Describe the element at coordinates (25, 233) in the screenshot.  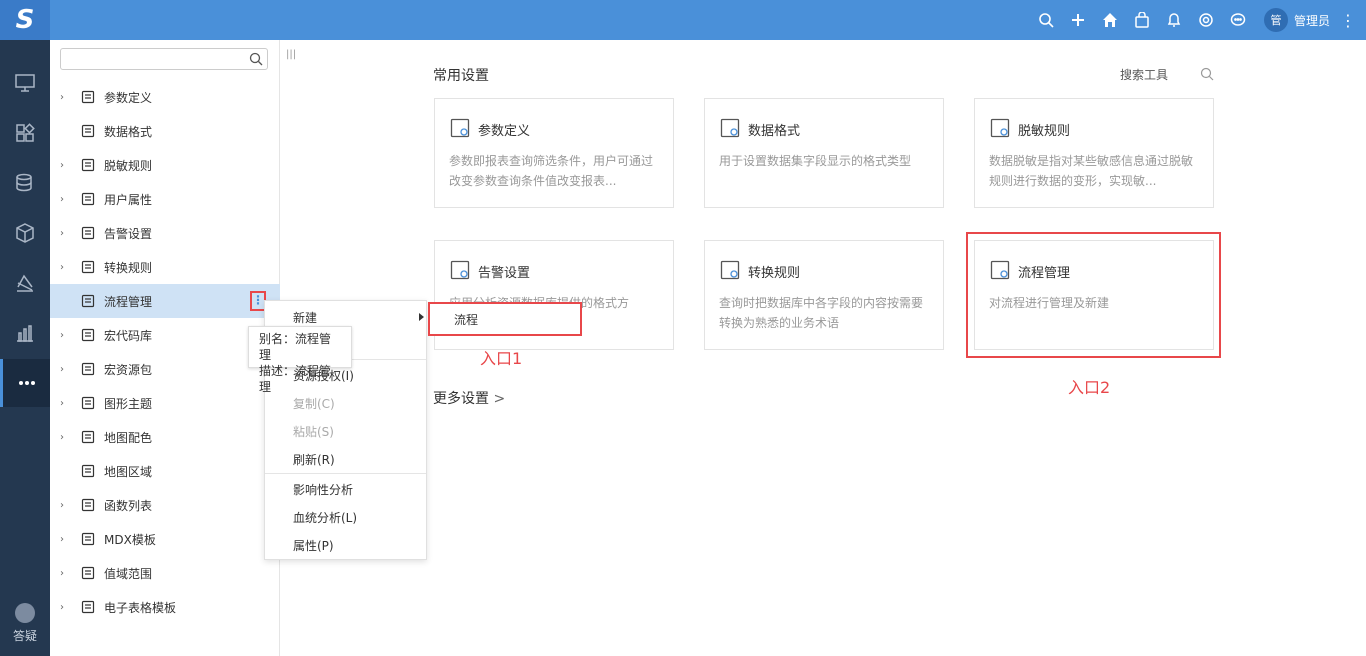
I see `cube-icon` at that location.